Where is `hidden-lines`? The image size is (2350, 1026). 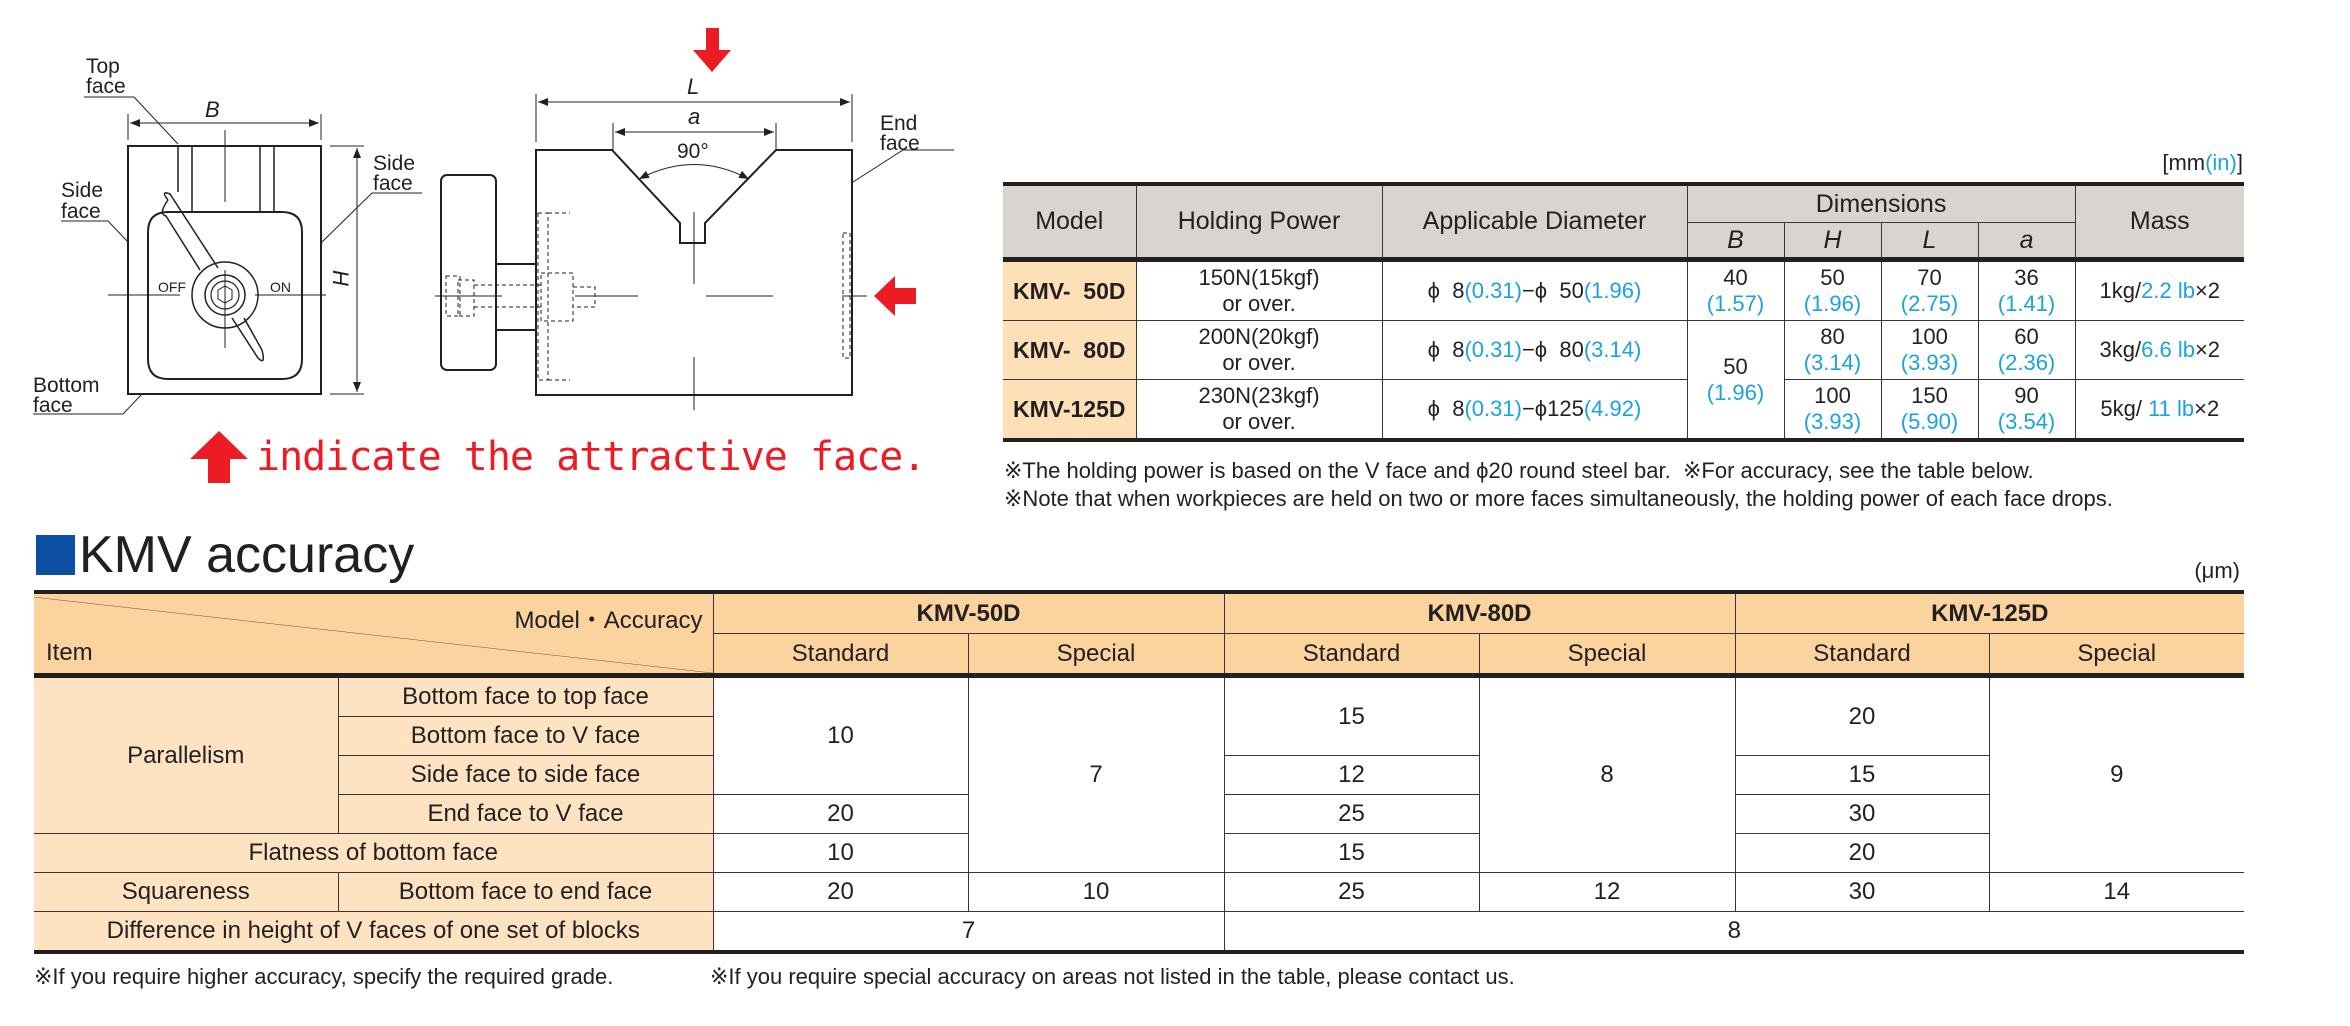 hidden-lines is located at coordinates (648, 296).